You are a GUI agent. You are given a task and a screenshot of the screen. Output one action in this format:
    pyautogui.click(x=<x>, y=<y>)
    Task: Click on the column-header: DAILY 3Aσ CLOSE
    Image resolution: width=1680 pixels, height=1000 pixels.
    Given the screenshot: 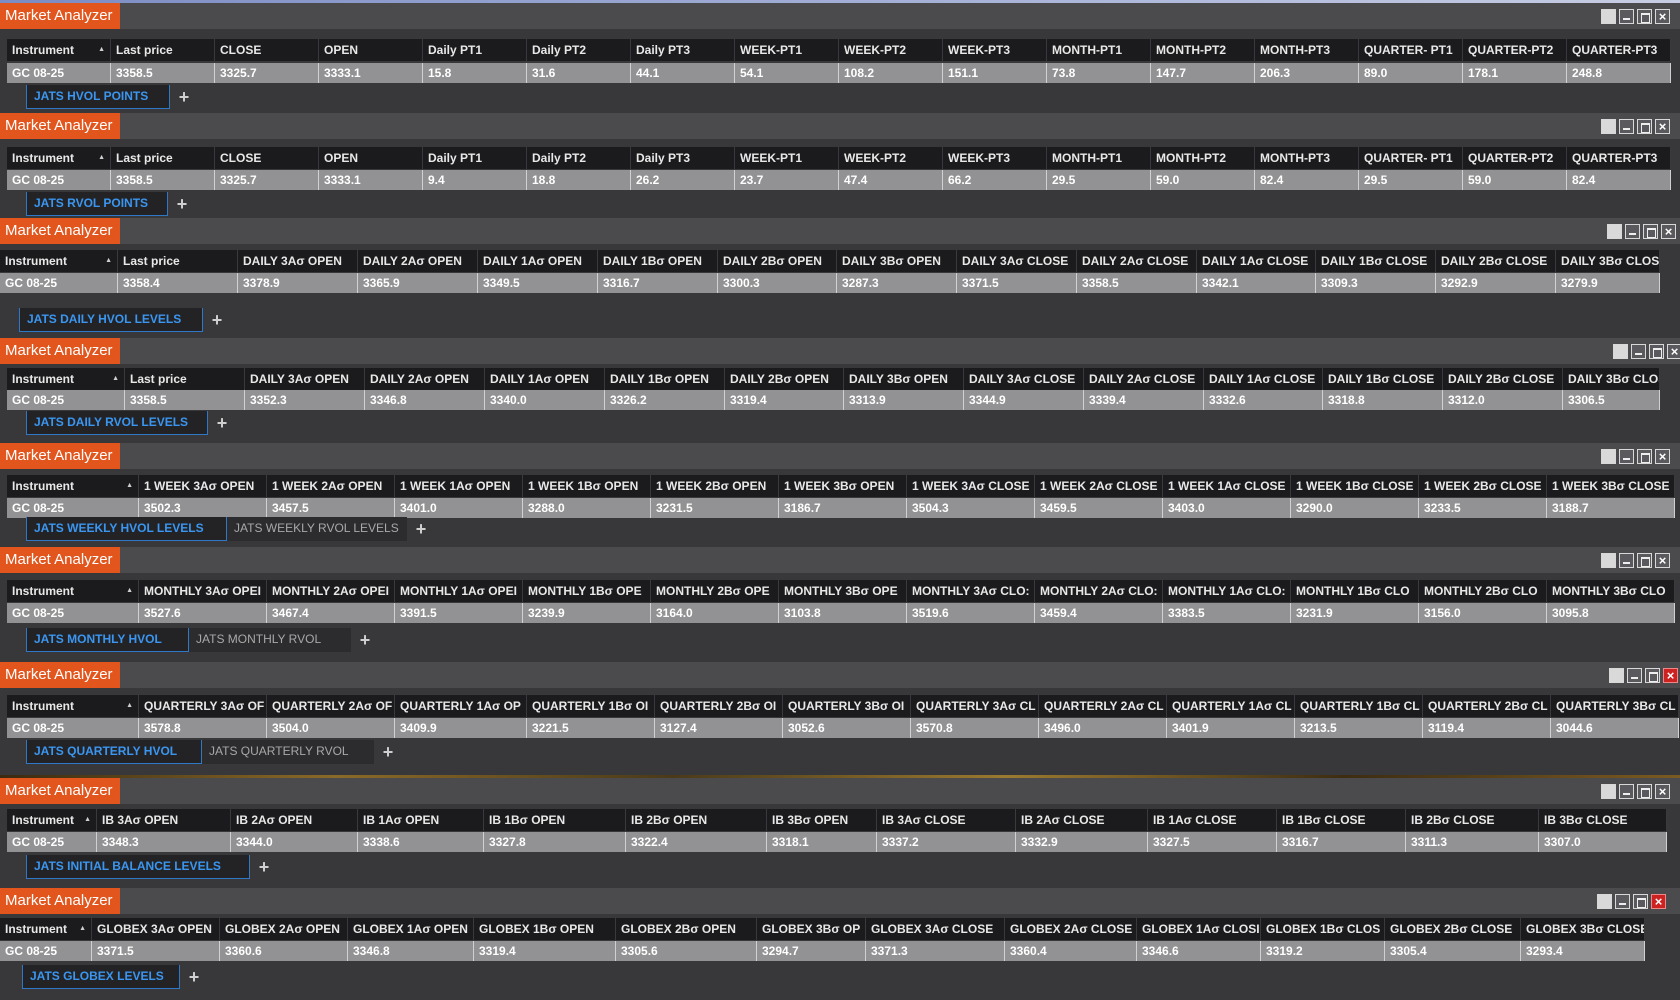 What is the action you would take?
    pyautogui.click(x=1017, y=261)
    